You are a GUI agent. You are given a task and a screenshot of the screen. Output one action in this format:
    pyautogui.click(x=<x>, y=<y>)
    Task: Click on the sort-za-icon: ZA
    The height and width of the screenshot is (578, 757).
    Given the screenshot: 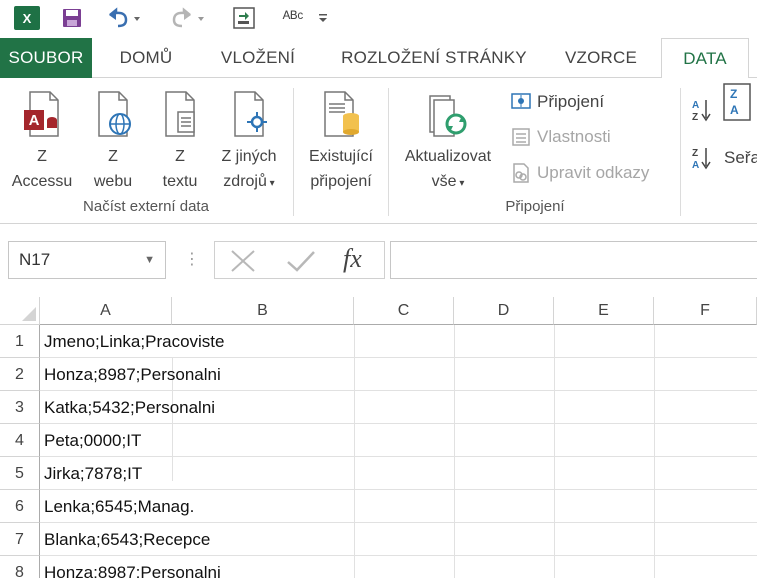 What is the action you would take?
    pyautogui.click(x=701, y=158)
    